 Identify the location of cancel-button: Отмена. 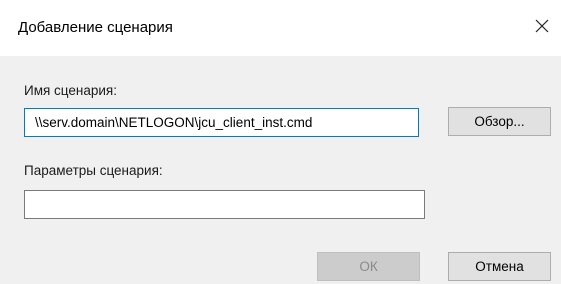
(499, 266).